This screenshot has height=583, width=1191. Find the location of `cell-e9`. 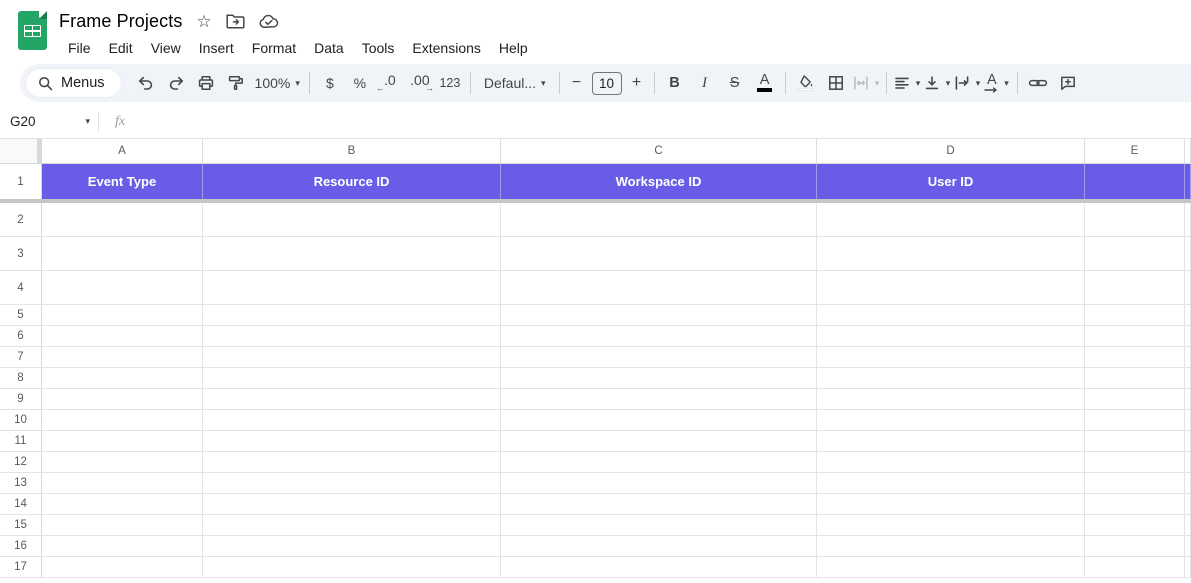

cell-e9 is located at coordinates (1135, 399).